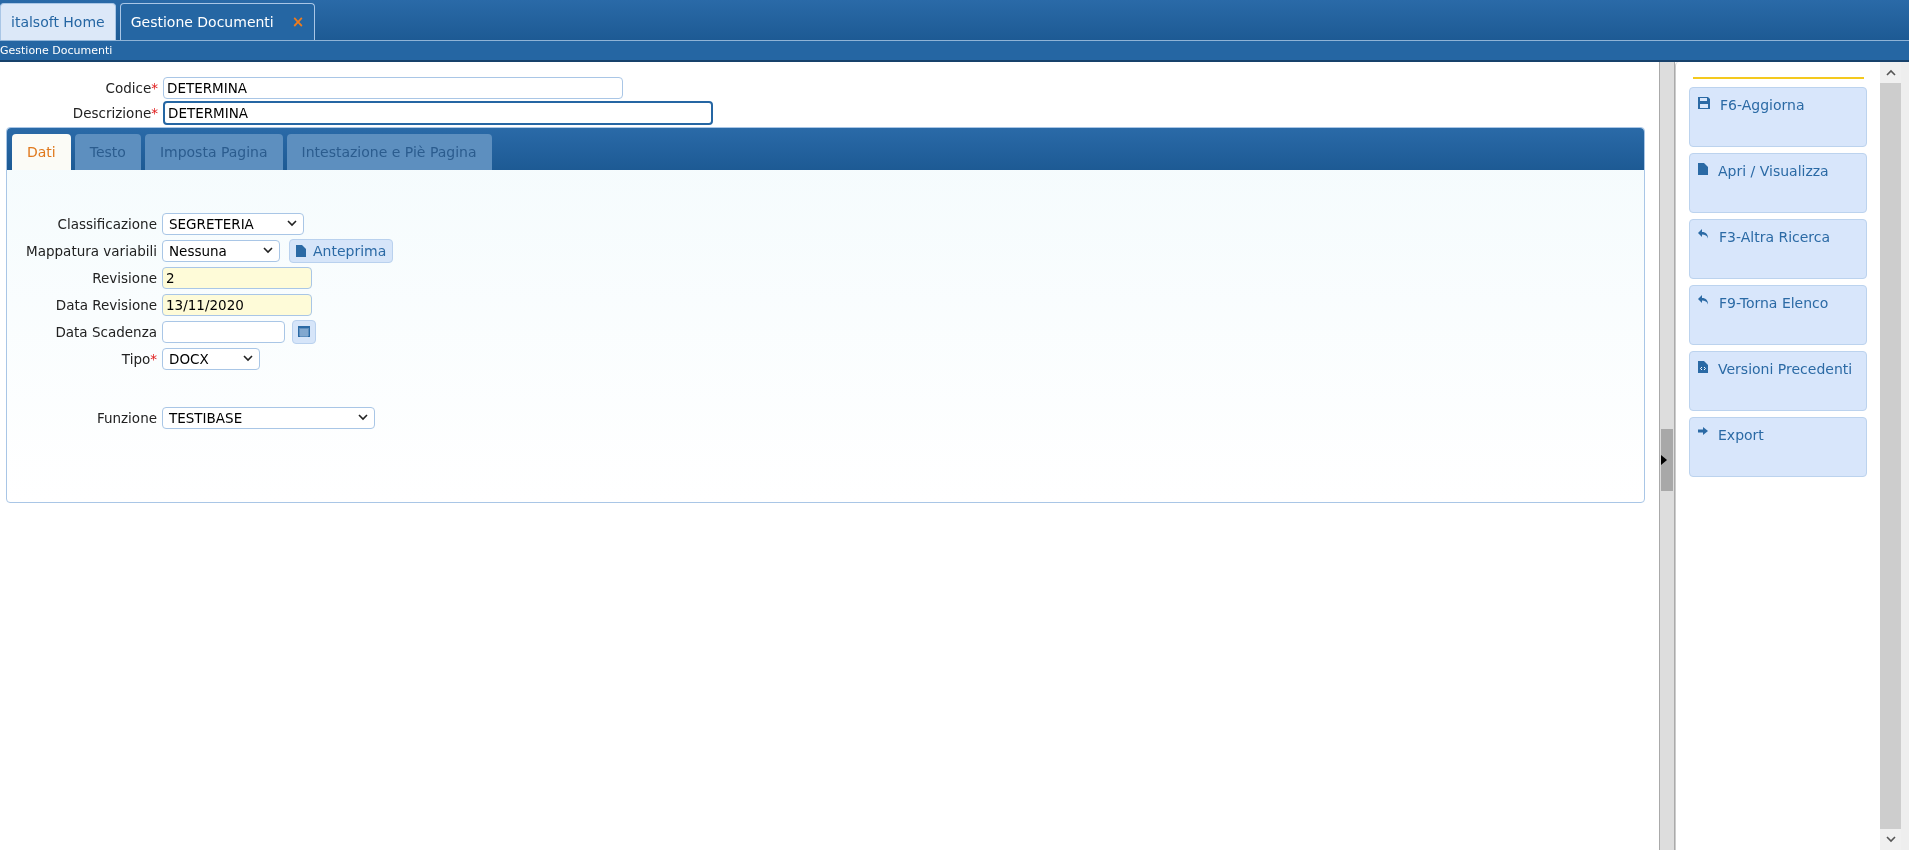 The height and width of the screenshot is (850, 1909). I want to click on code-file-icon, so click(1703, 367).